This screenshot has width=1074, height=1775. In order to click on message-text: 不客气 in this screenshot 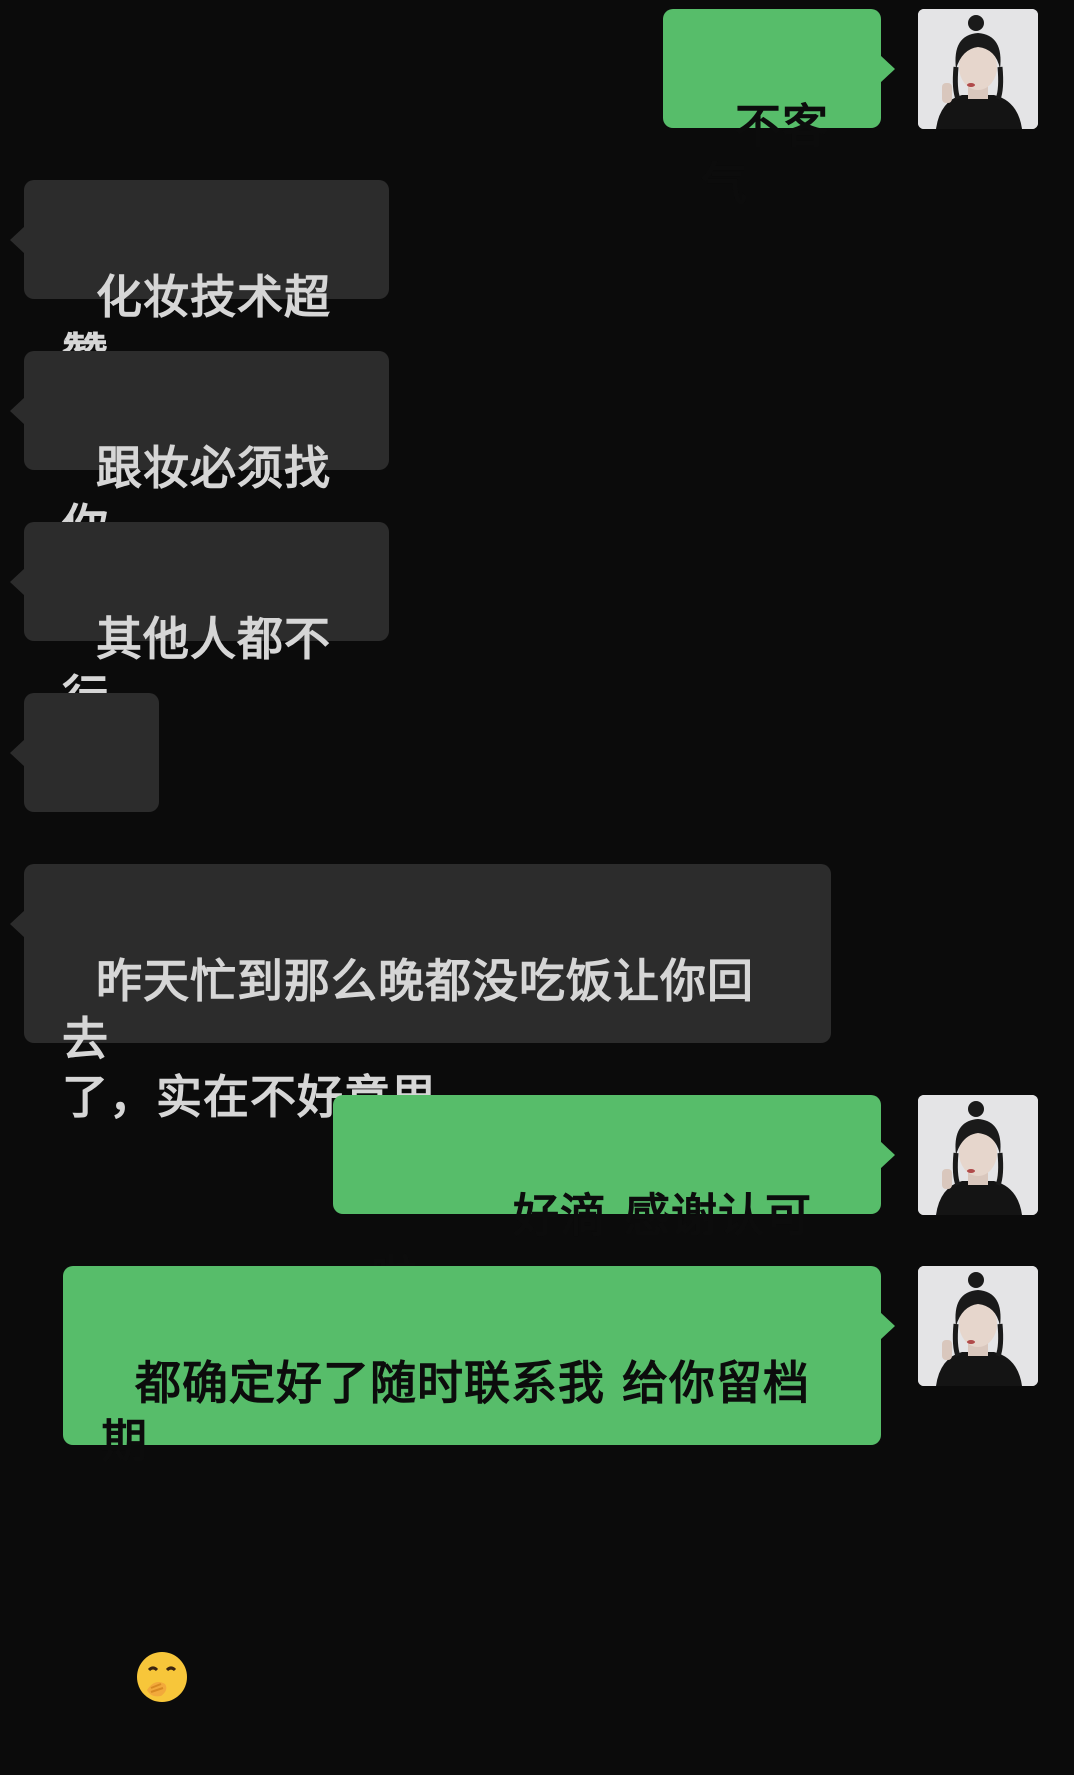, I will do `click(765, 155)`.